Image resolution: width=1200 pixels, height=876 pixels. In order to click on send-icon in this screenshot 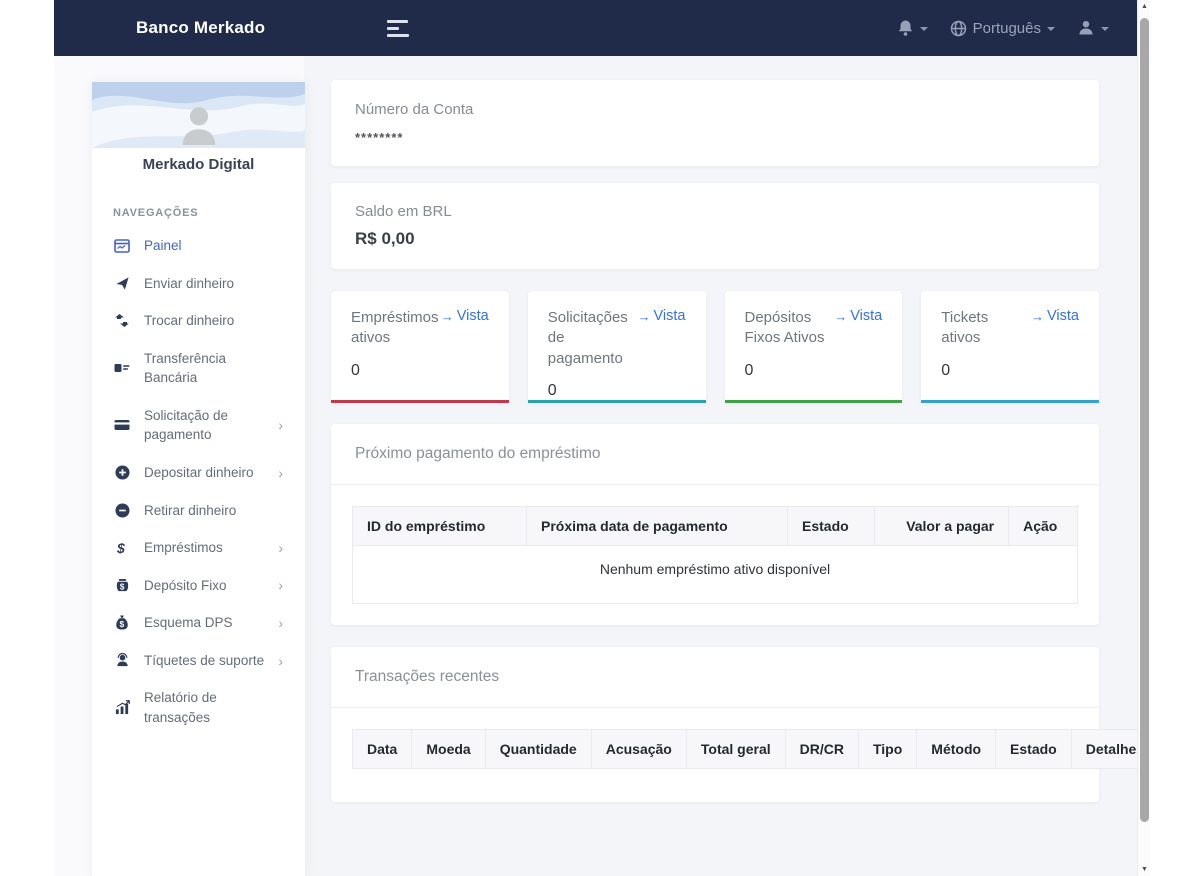, I will do `click(122, 283)`.